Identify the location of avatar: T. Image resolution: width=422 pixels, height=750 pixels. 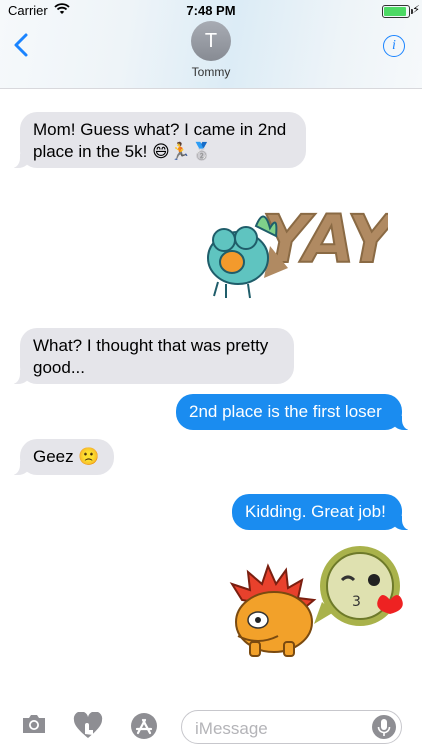
(211, 41).